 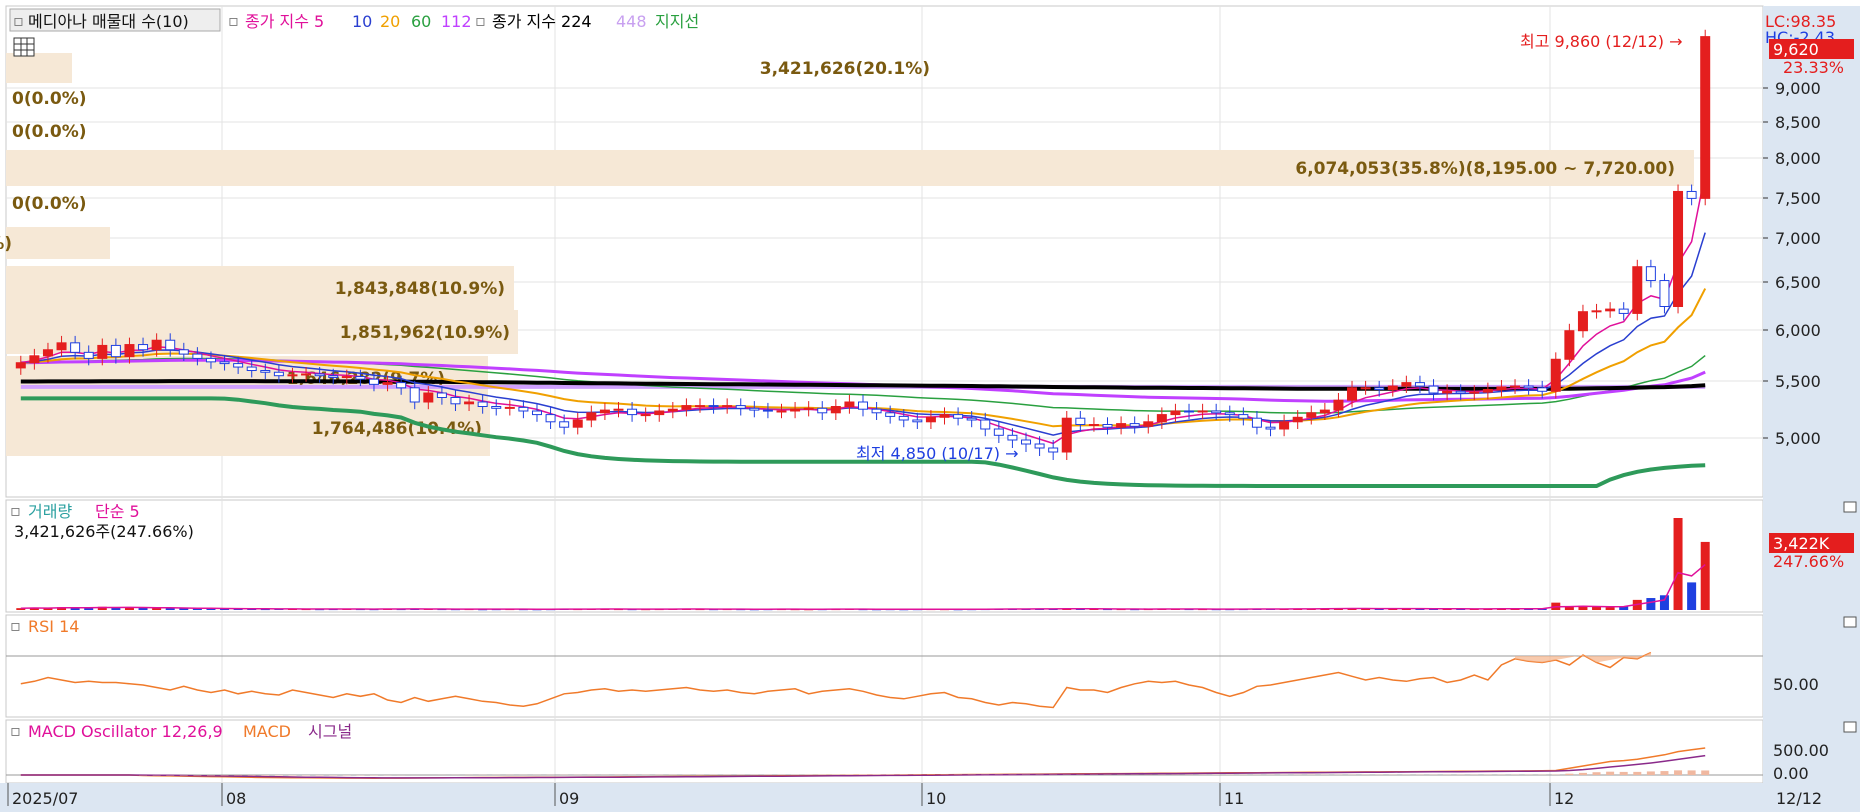 What do you see at coordinates (677, 21) in the screenshot?
I see `legend-support: 지지선` at bounding box center [677, 21].